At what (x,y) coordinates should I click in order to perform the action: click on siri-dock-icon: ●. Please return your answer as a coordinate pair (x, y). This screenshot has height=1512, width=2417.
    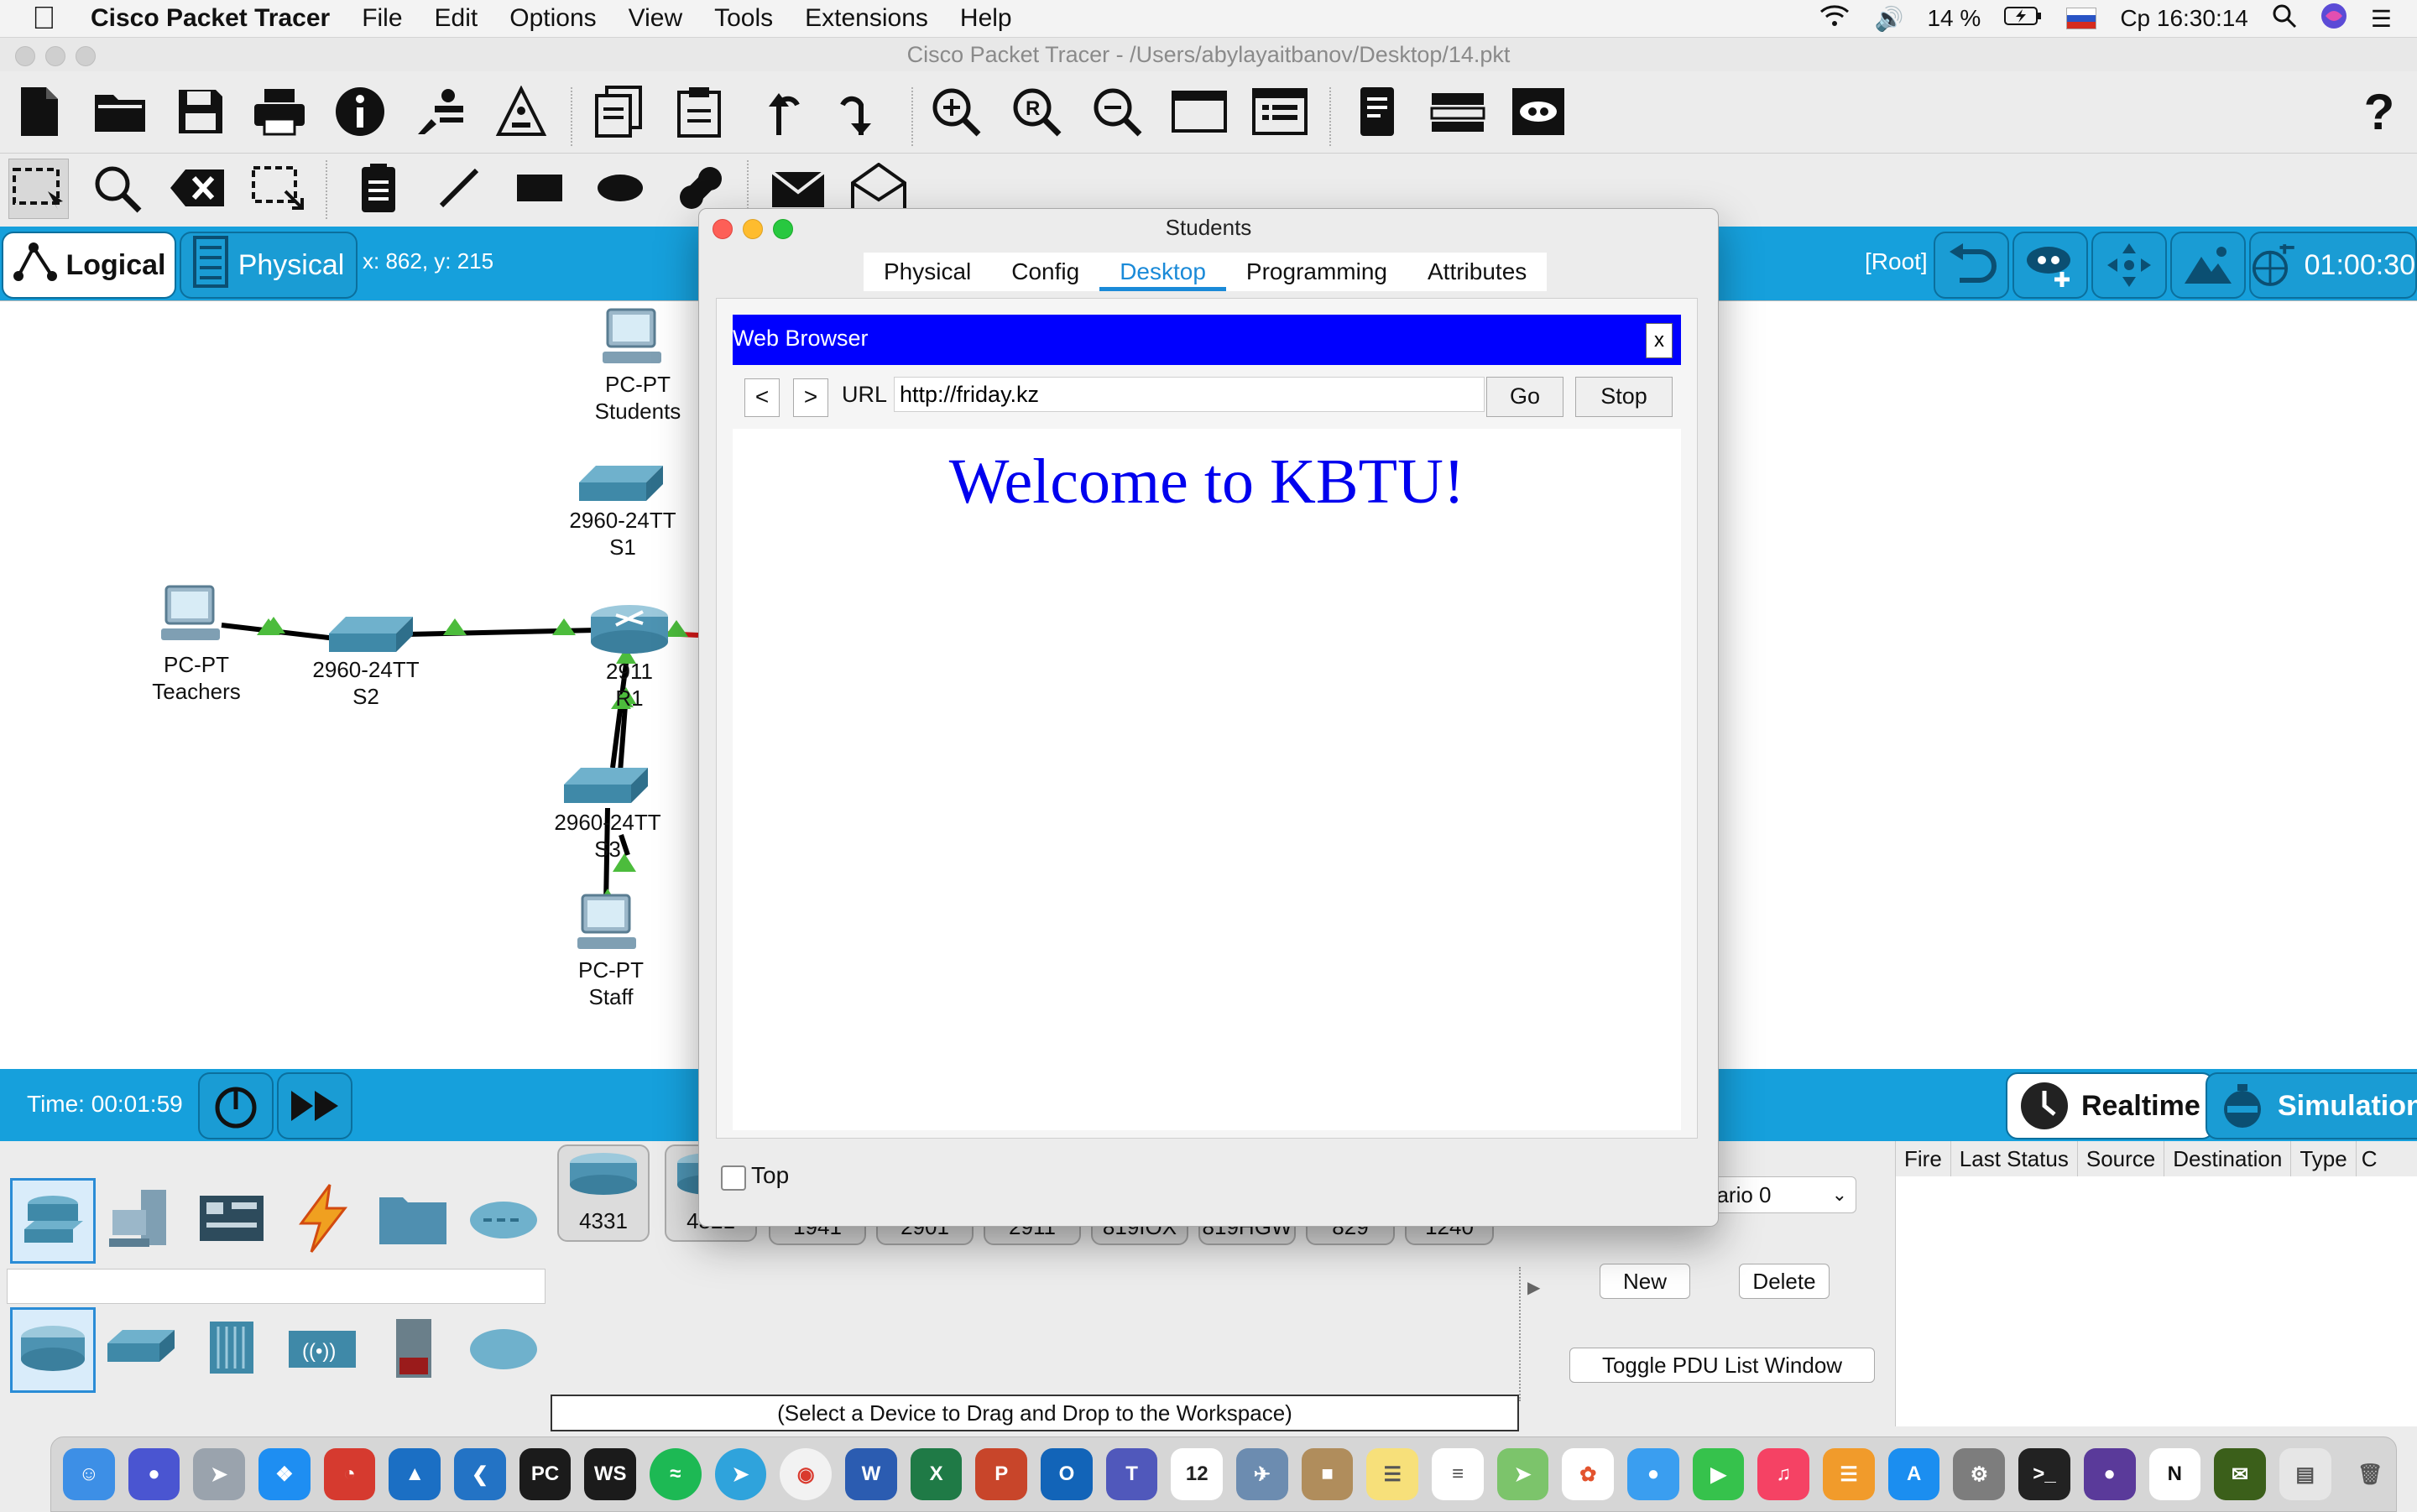
    Looking at the image, I should click on (154, 1474).